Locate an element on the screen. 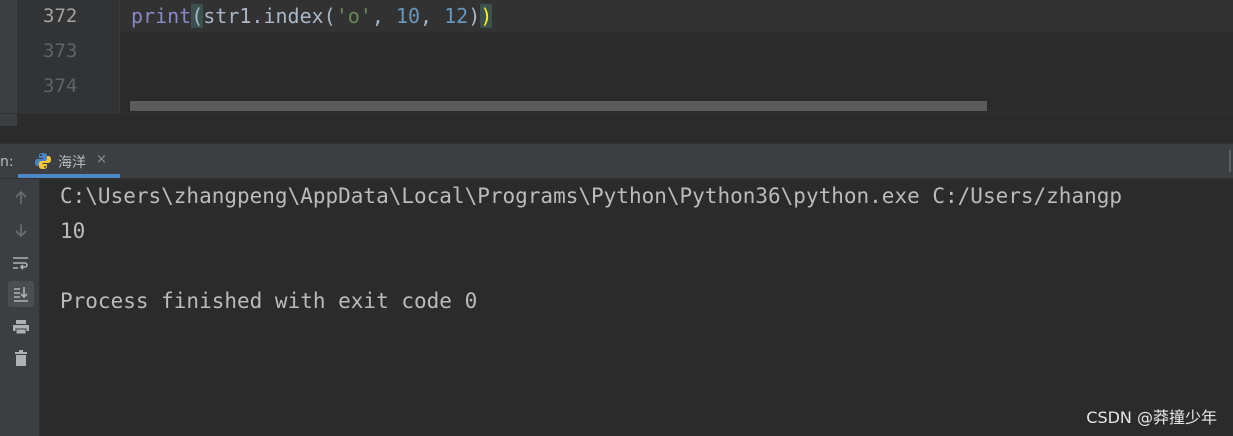 The height and width of the screenshot is (436, 1233). run-tool-window-header: n: 海洋 × is located at coordinates (616, 161).